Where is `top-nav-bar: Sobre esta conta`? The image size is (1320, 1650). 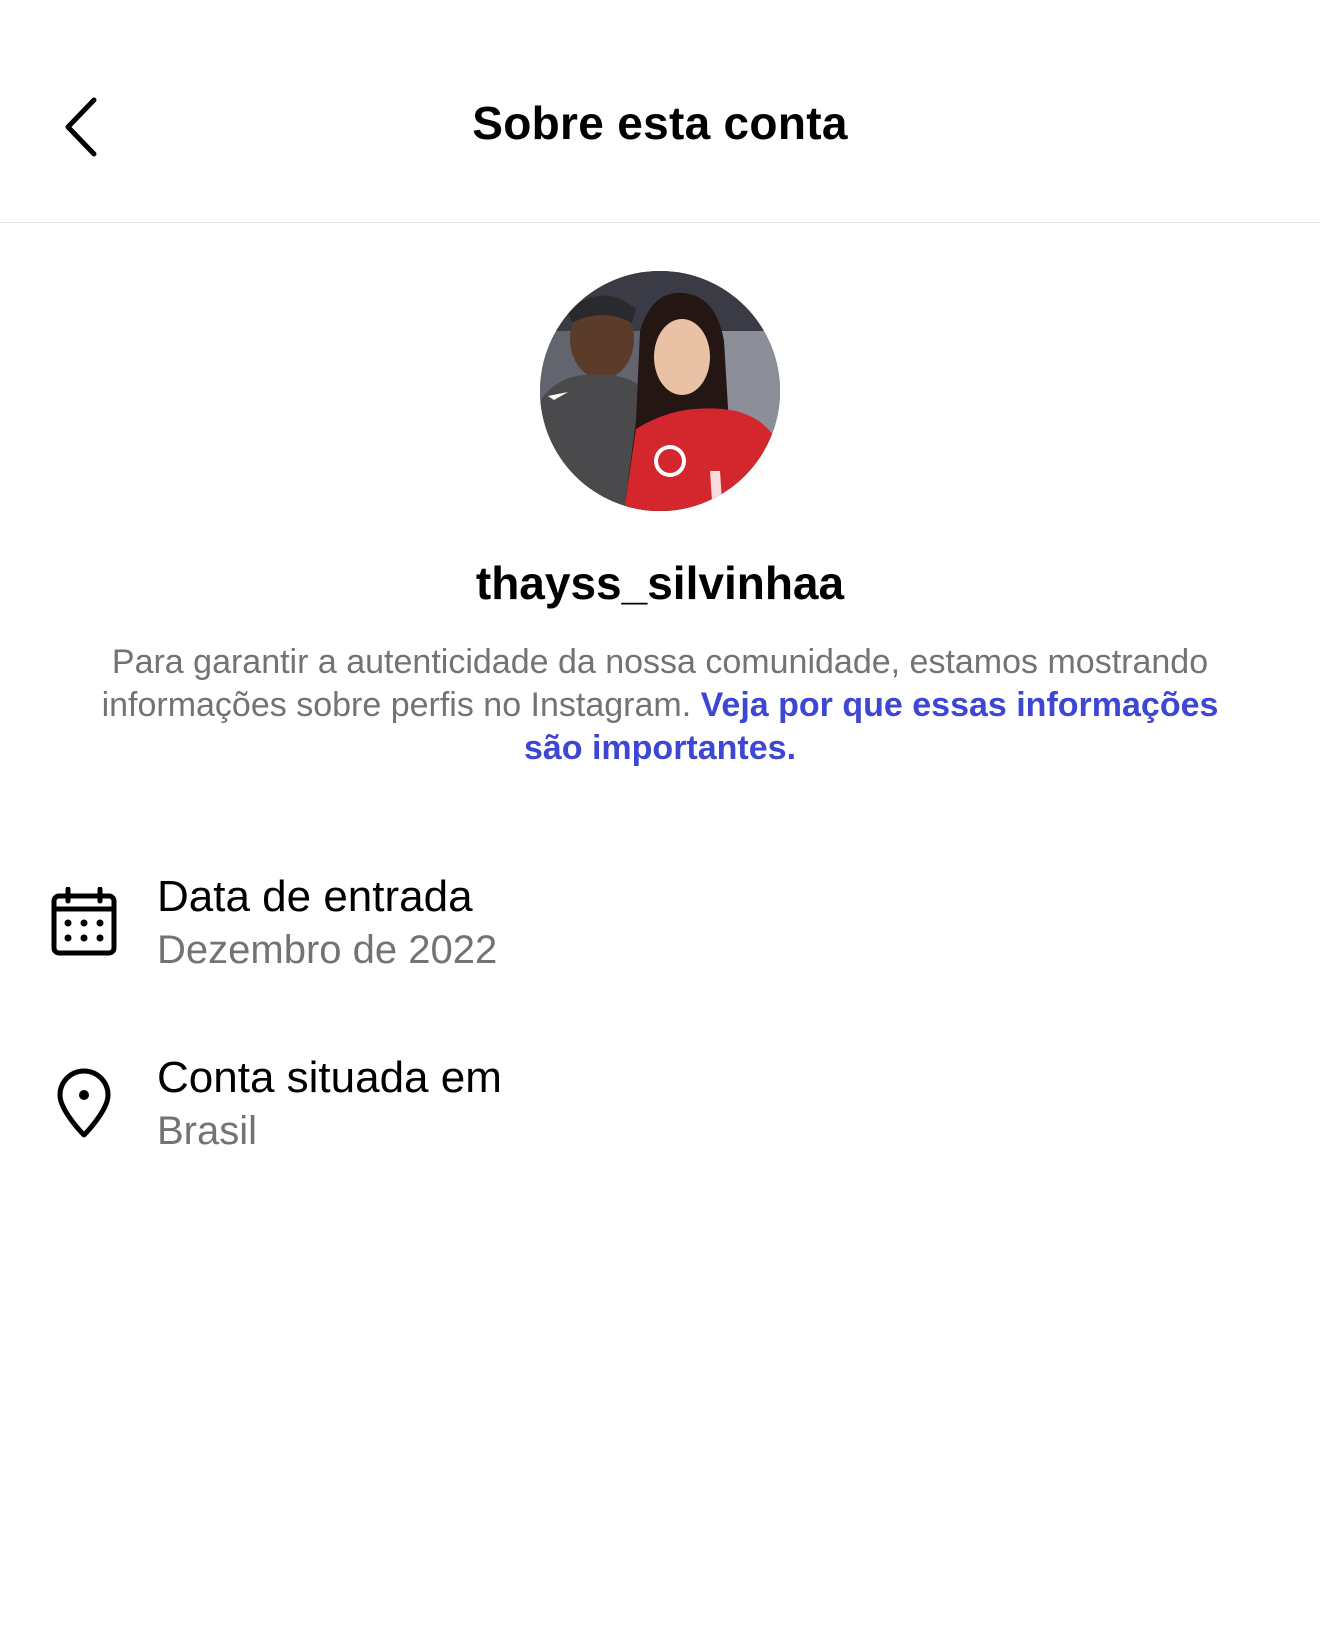 top-nav-bar: Sobre esta conta is located at coordinates (660, 111).